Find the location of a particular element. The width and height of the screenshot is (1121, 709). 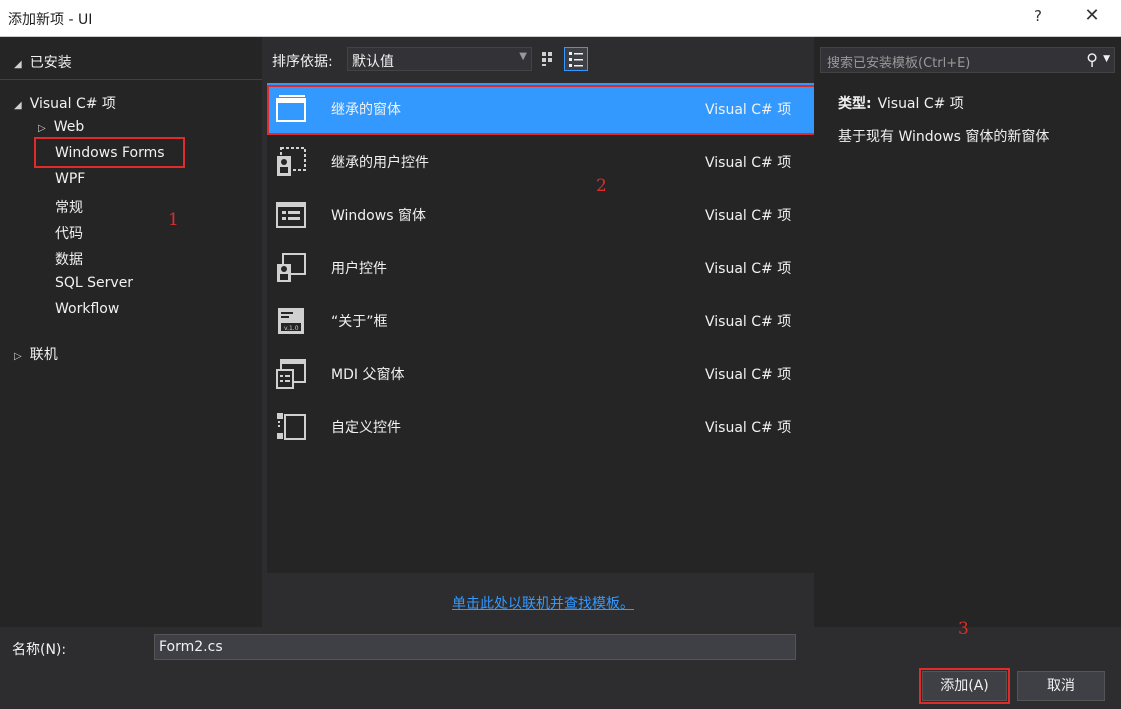

template-description: 基于现有 Windows 窗体的新窗体 is located at coordinates (944, 137).